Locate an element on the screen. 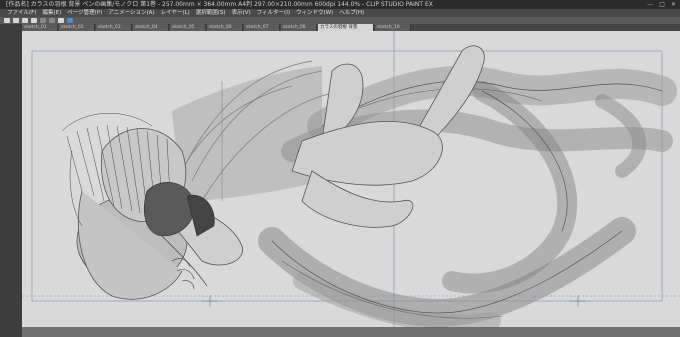  menu-window: ウィンドウ(W) is located at coordinates (314, 13).